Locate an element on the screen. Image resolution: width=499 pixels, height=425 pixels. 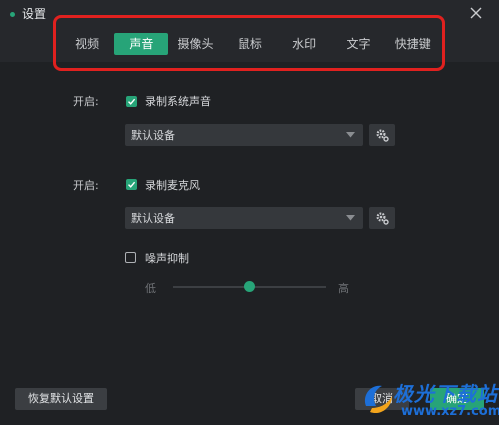
tab-camera: 摄像头 is located at coordinates (195, 44).